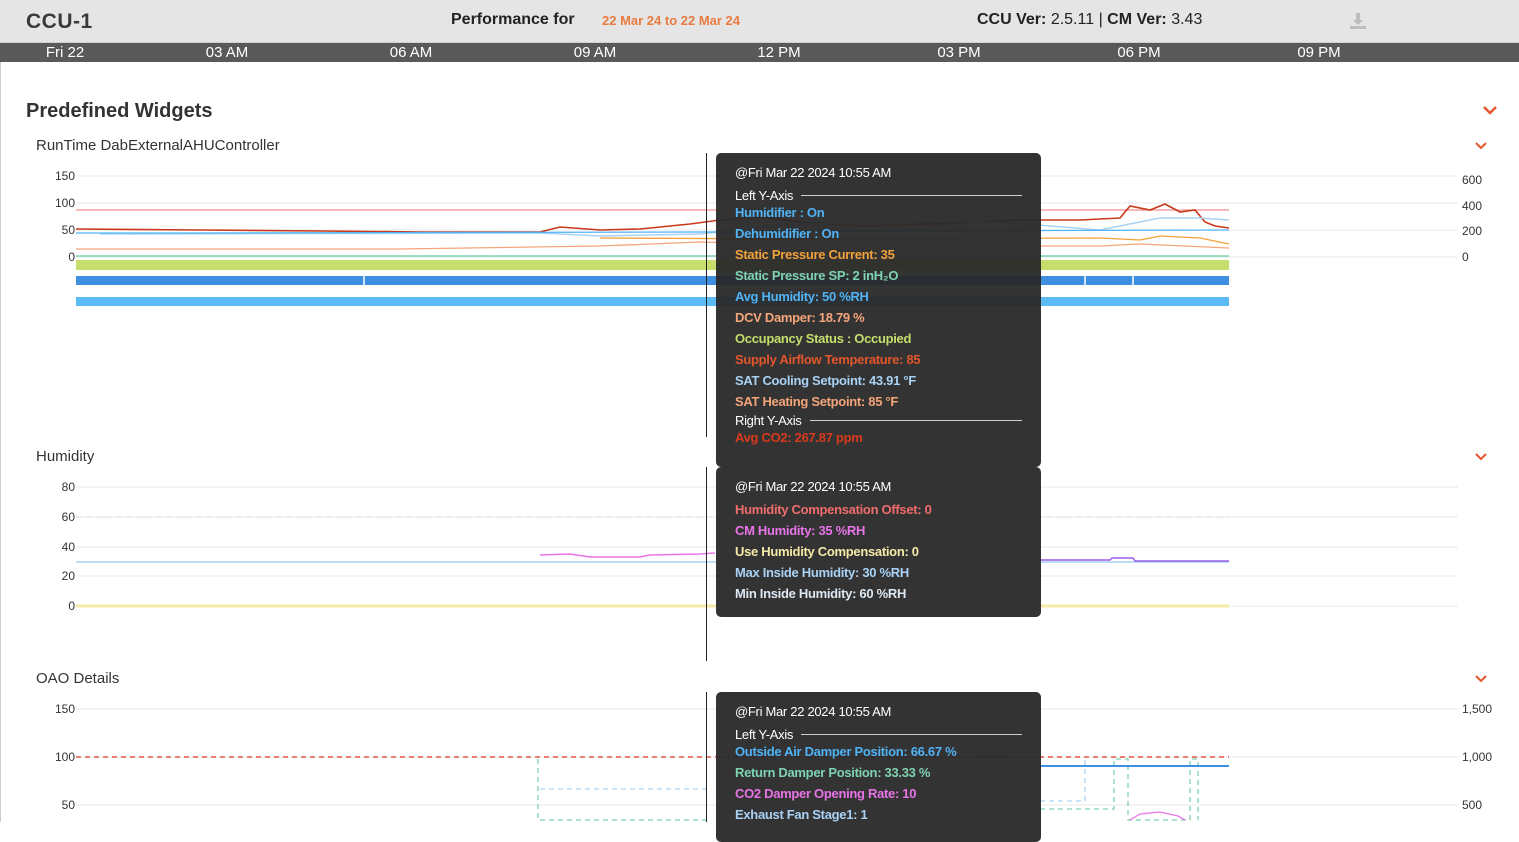 This screenshot has width=1519, height=842. I want to click on y-tick-left: 40, so click(69, 547).